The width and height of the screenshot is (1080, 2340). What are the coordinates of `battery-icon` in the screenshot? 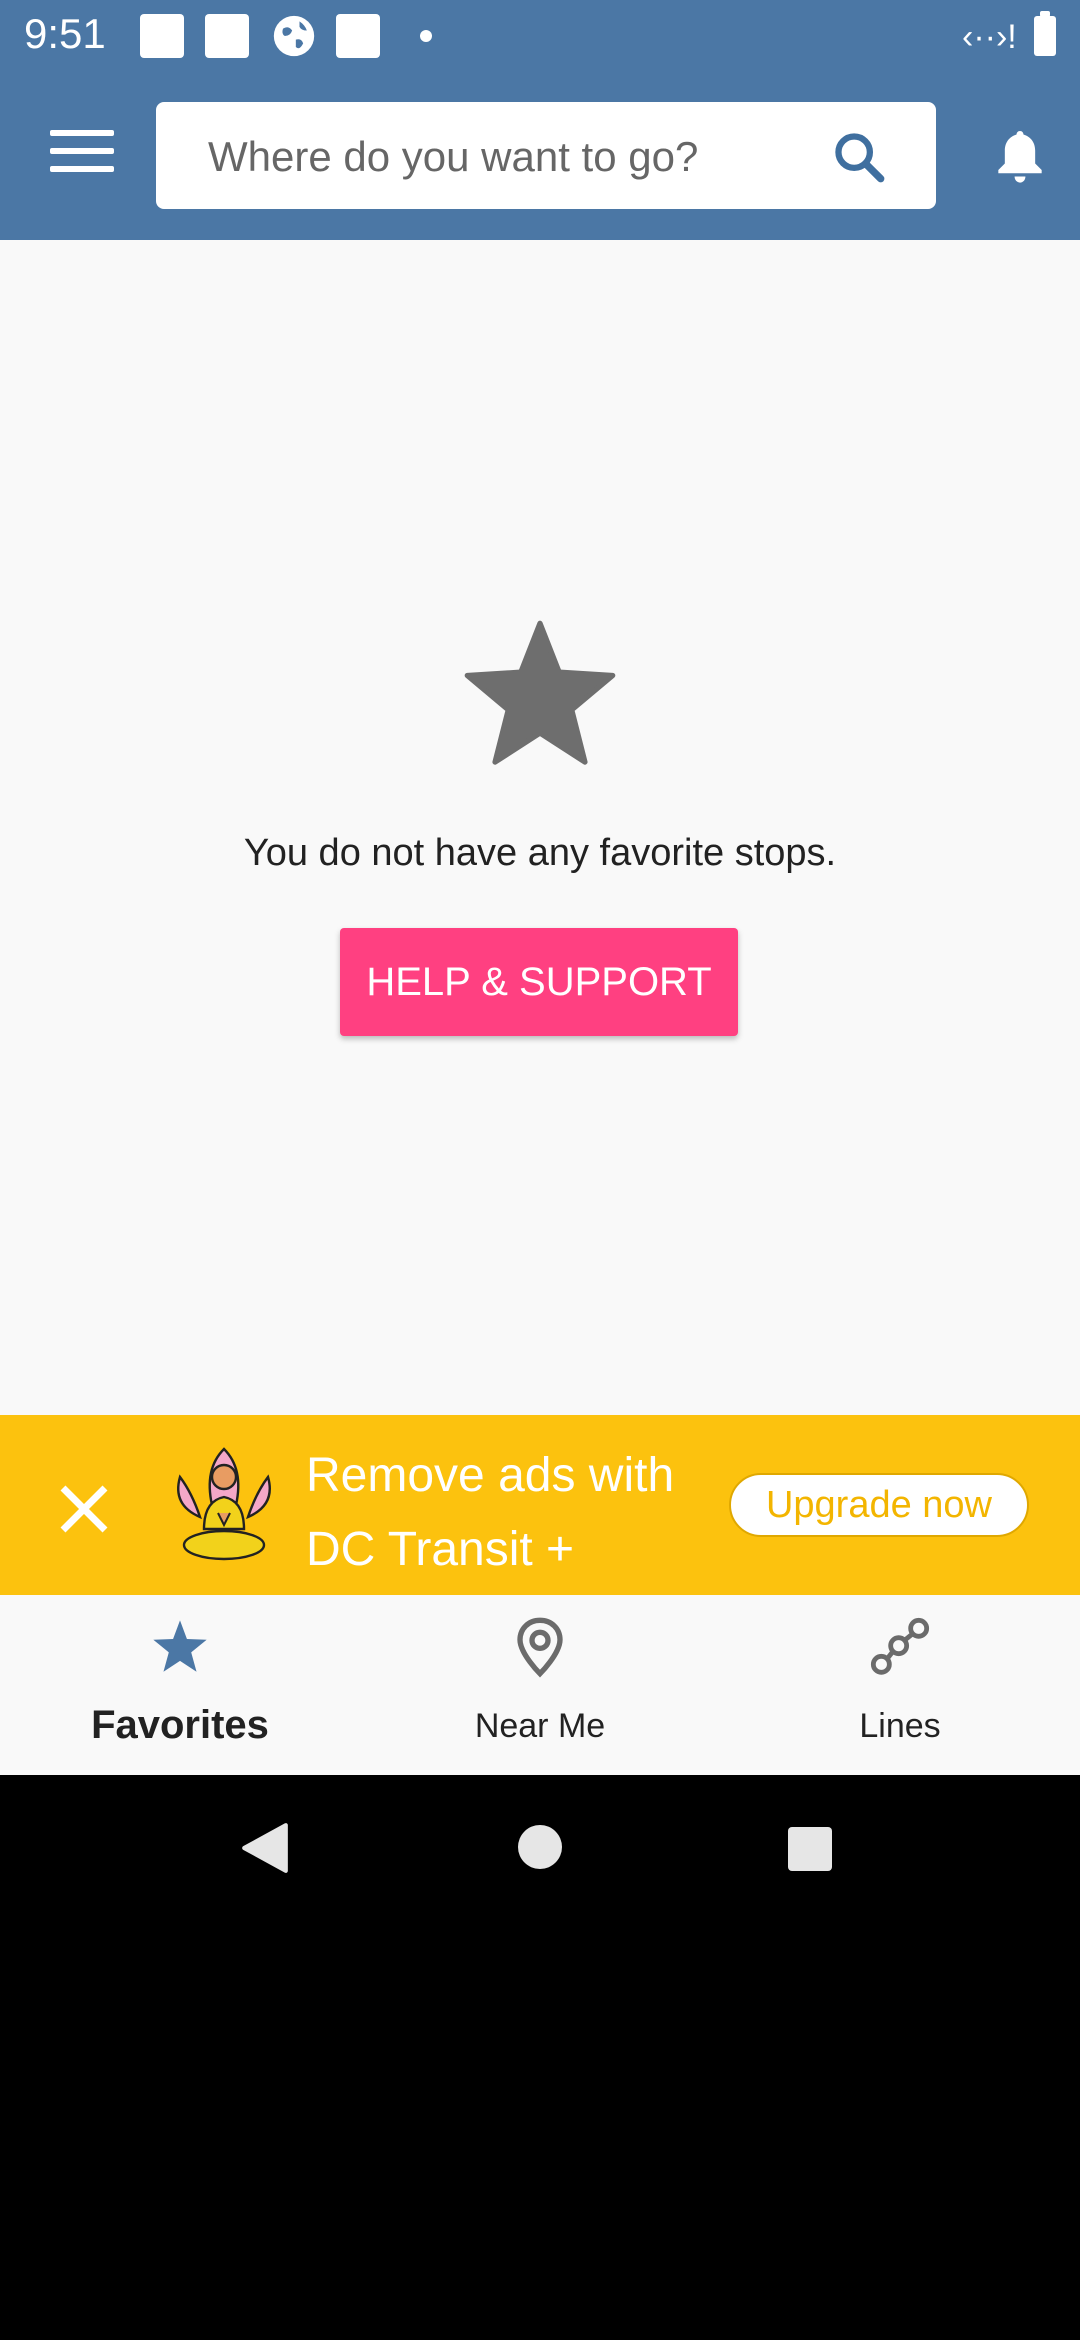 It's located at (1045, 33).